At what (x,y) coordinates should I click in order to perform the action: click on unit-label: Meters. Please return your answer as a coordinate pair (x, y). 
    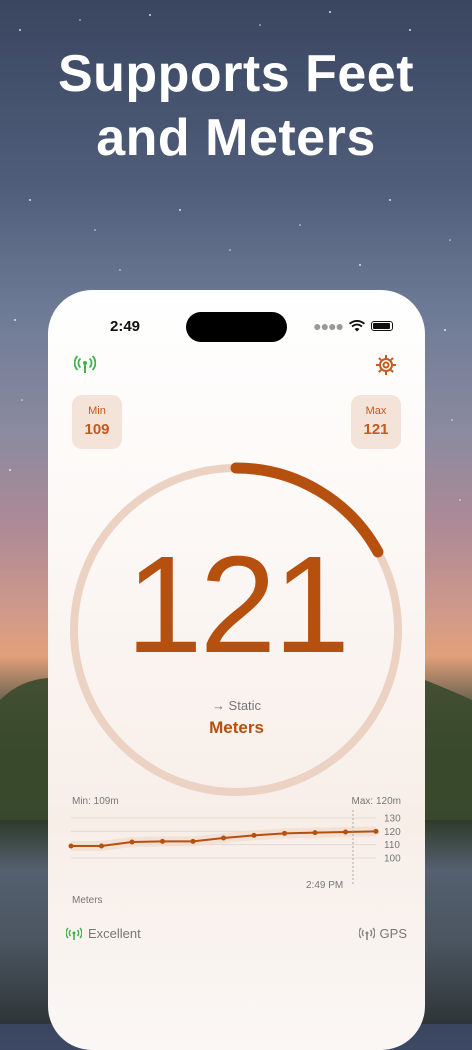
    Looking at the image, I should click on (236, 728).